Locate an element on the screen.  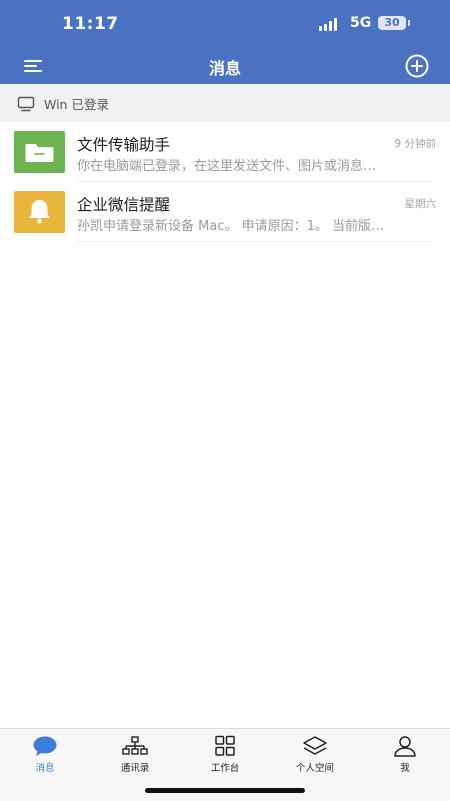
add-button is located at coordinates (417, 66).